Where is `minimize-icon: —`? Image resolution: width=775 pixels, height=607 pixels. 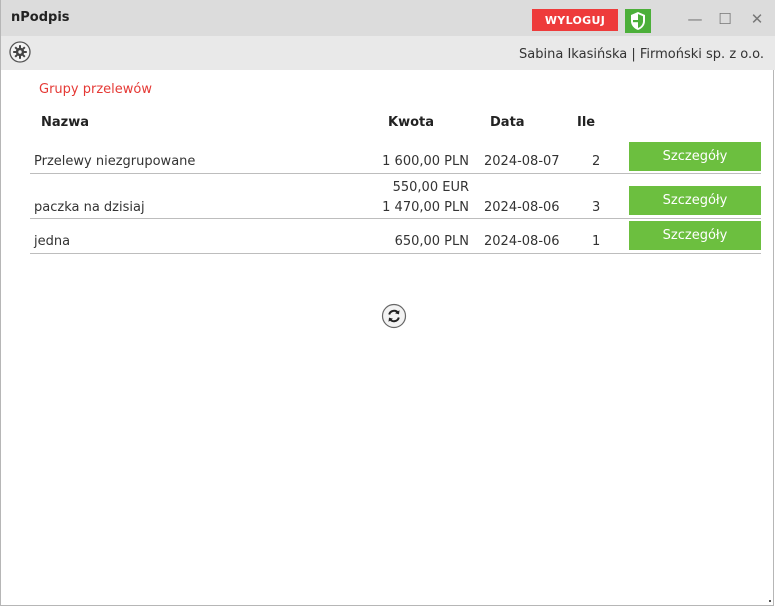
minimize-icon: — is located at coordinates (695, 19).